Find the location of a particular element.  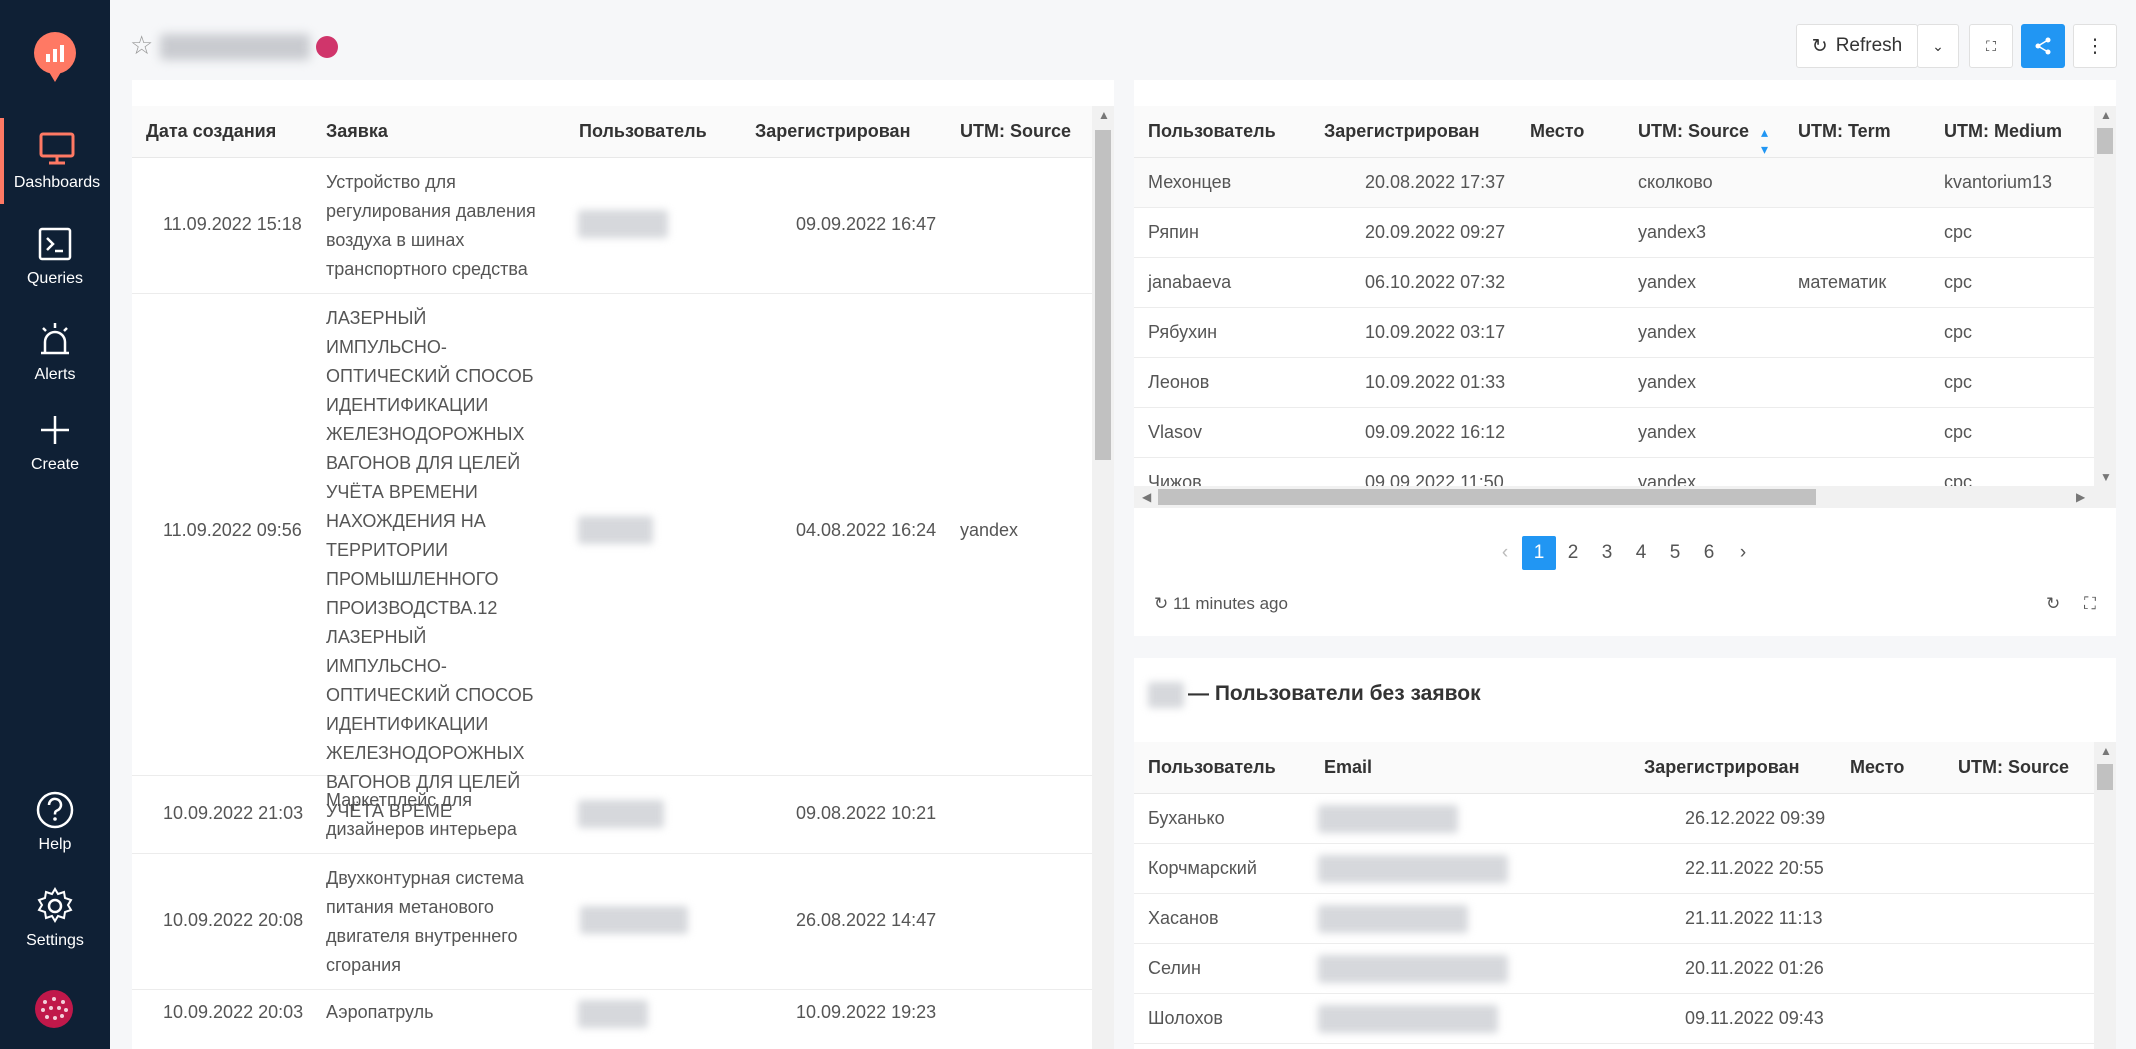

sidebar-item-help: Help is located at coordinates (55, 823).